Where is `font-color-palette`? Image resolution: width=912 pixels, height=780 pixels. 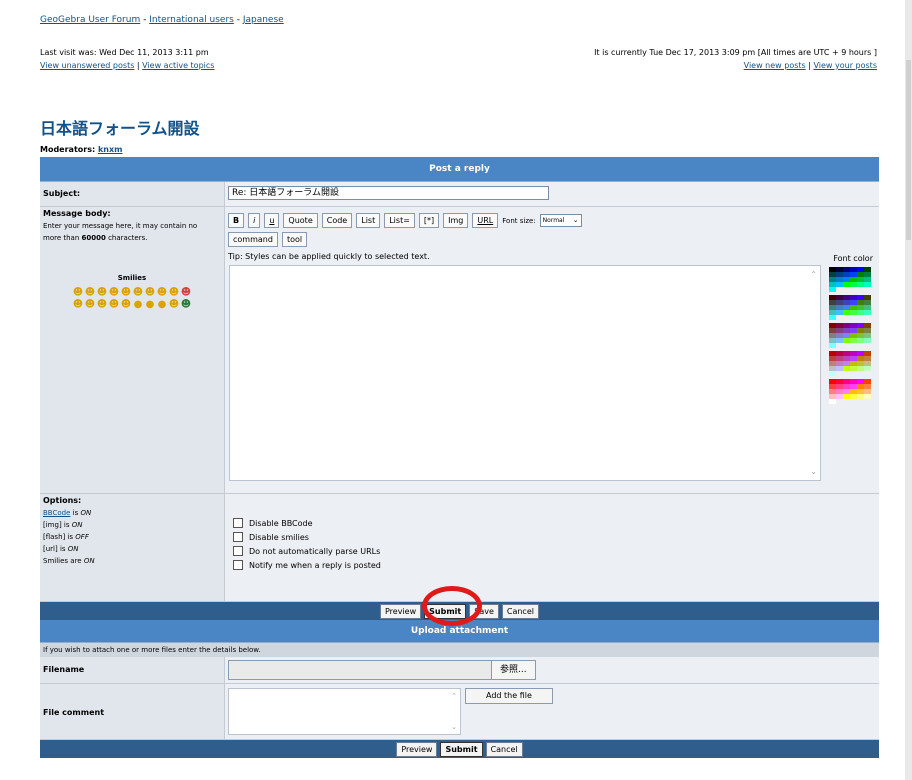 font-color-palette is located at coordinates (851, 337).